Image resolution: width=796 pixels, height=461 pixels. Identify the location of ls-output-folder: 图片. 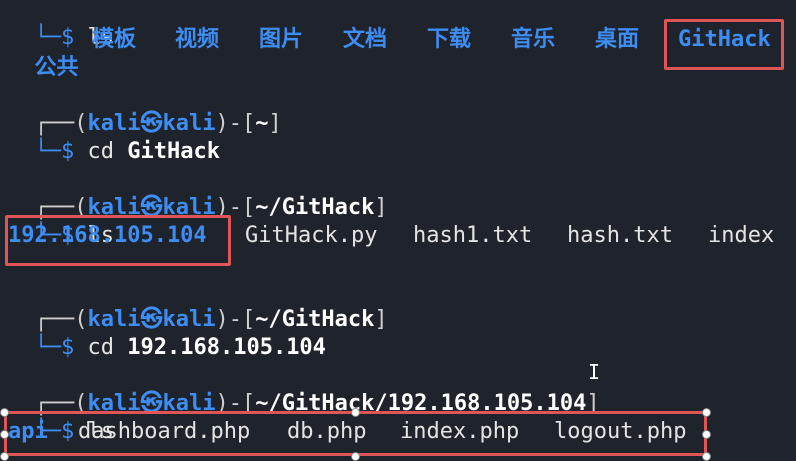
(281, 40).